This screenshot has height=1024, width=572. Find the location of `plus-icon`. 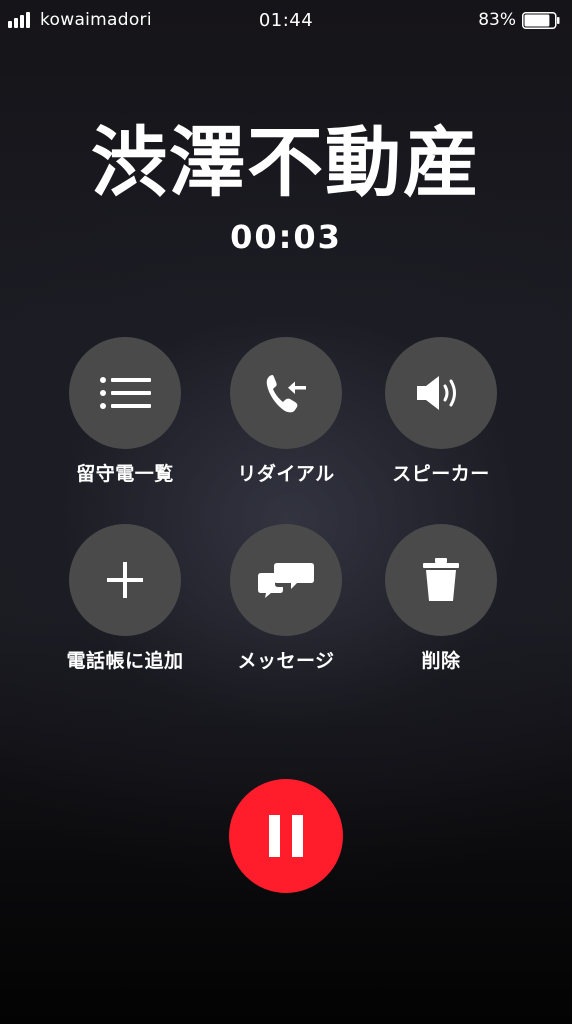

plus-icon is located at coordinates (125, 580).